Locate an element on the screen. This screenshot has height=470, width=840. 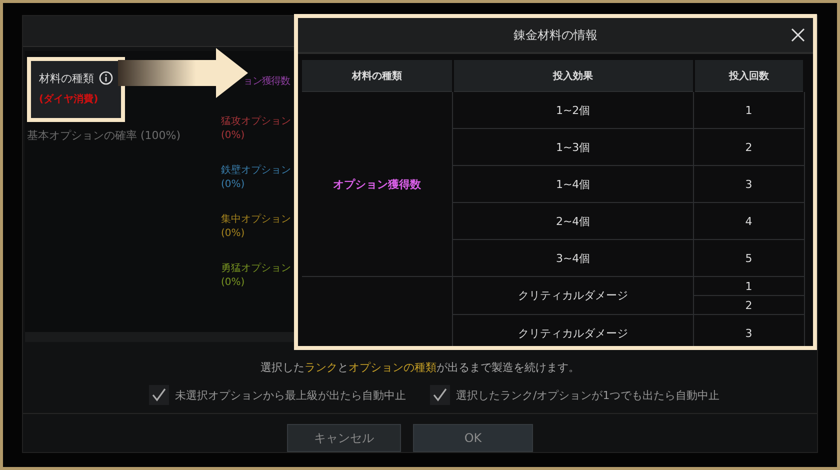
effect-cell: 1~4個 is located at coordinates (573, 184).